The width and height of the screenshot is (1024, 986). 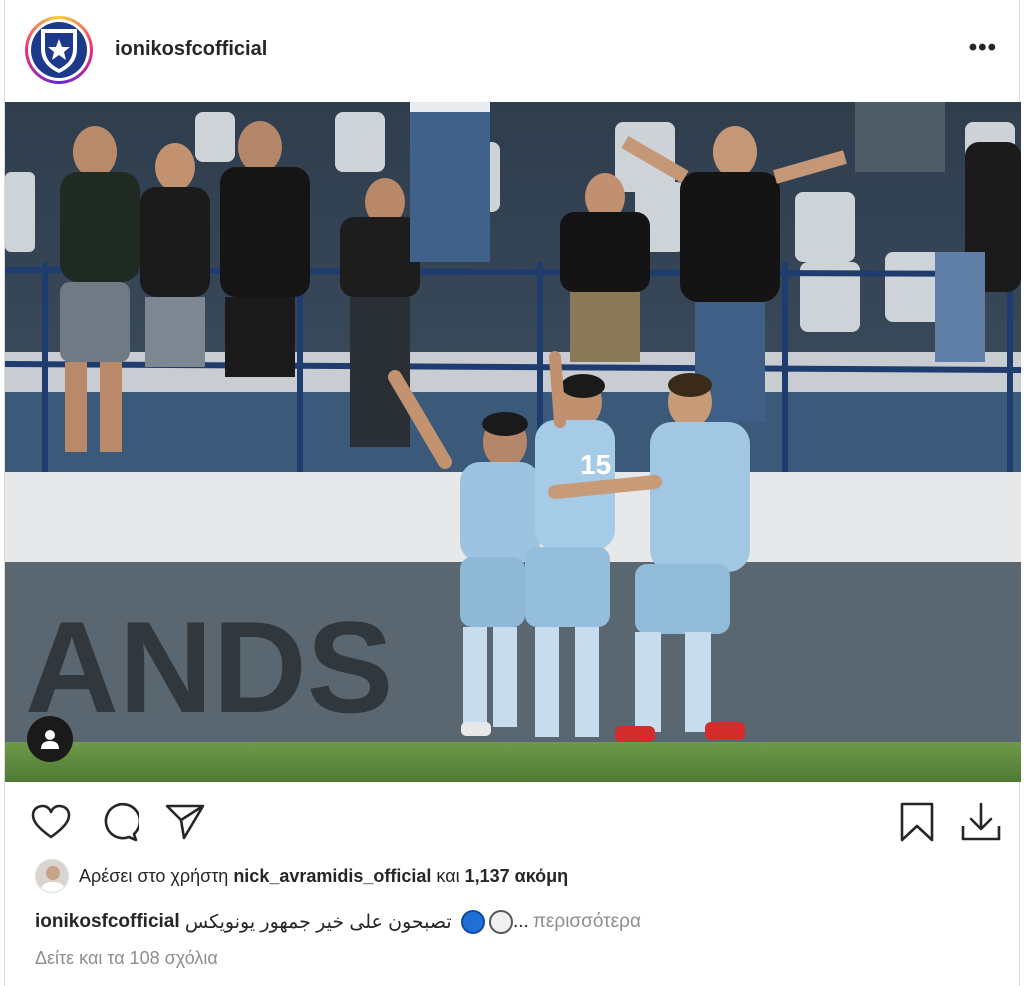 What do you see at coordinates (981, 822) in the screenshot?
I see `download-icon` at bounding box center [981, 822].